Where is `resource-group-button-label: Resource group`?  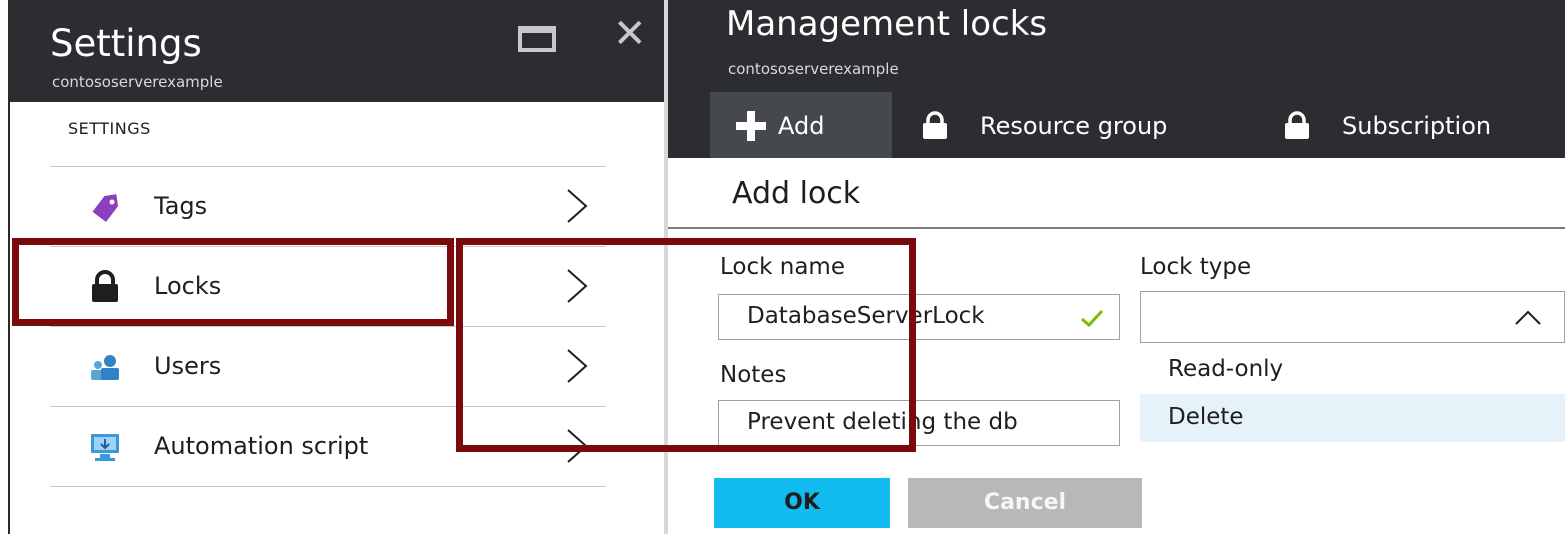 resource-group-button-label: Resource group is located at coordinates (1074, 126).